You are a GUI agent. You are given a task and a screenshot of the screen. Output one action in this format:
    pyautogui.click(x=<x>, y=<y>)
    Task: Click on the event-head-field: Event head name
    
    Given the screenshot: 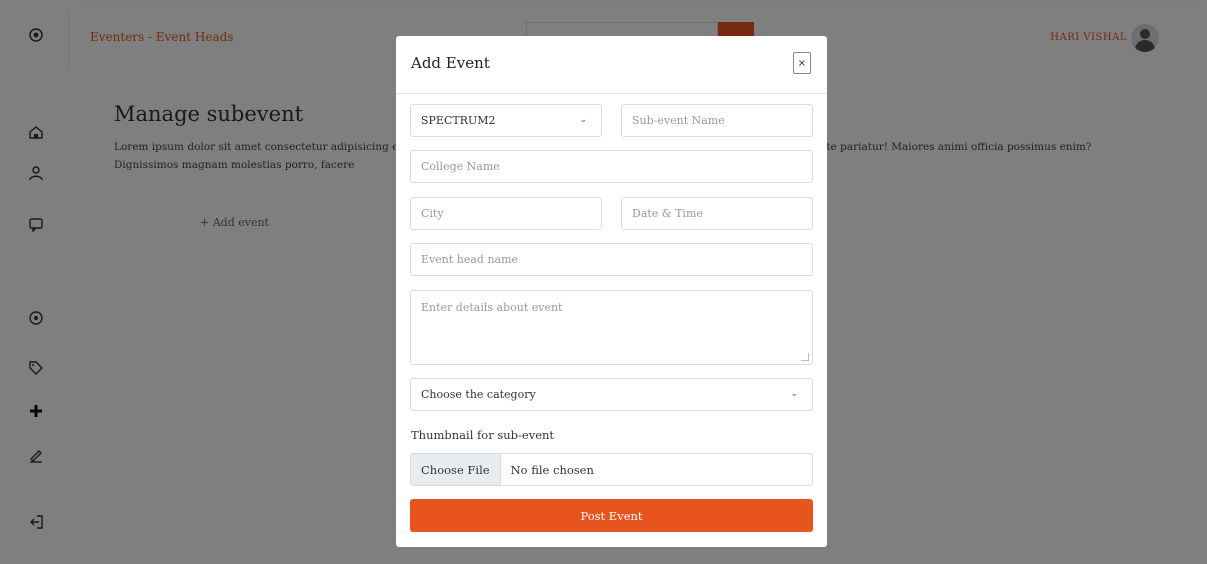 What is the action you would take?
    pyautogui.click(x=611, y=259)
    